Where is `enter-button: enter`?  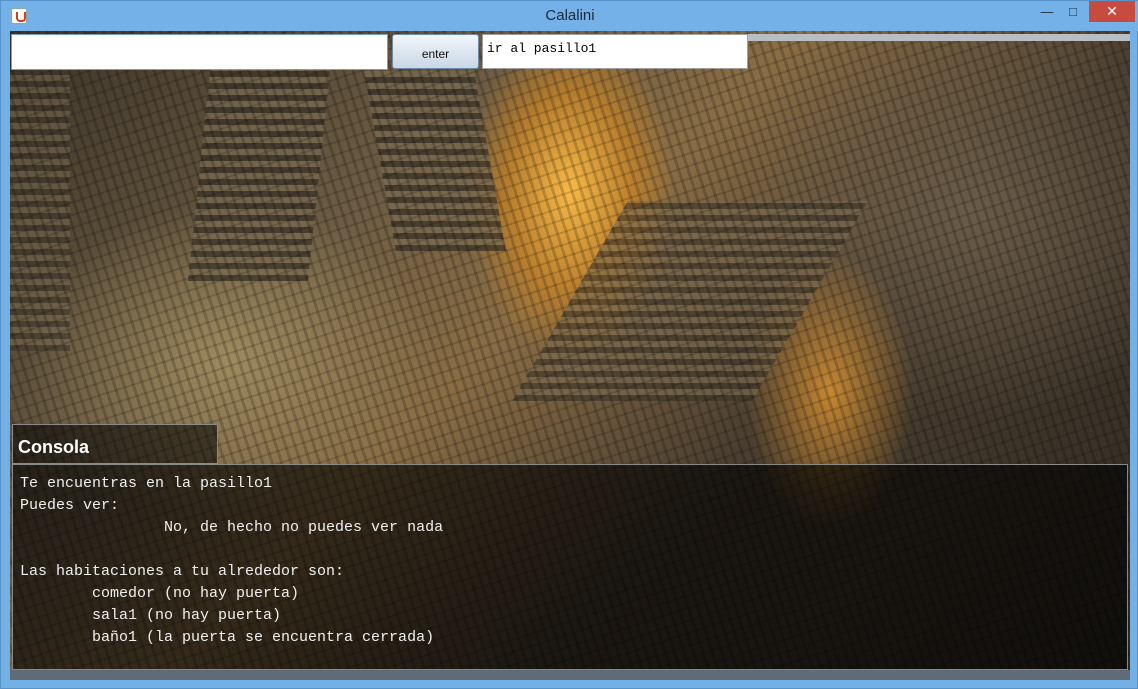 enter-button: enter is located at coordinates (435, 51).